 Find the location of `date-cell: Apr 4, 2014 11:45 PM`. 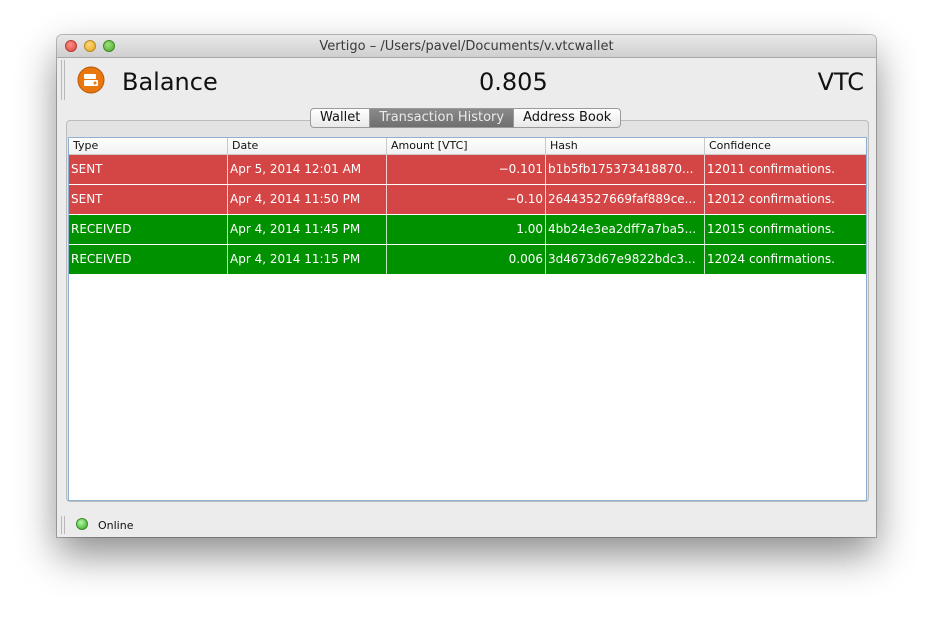

date-cell: Apr 4, 2014 11:45 PM is located at coordinates (307, 229).